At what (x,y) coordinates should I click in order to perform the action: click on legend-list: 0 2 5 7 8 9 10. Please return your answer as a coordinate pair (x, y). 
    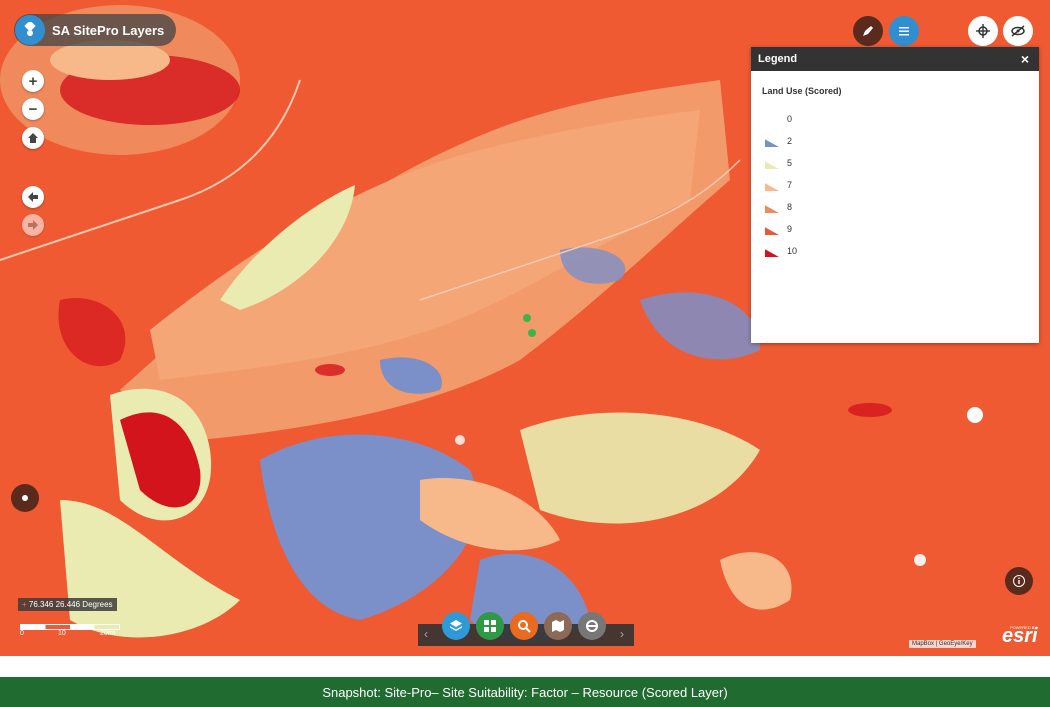
    Looking at the image, I should click on (902, 185).